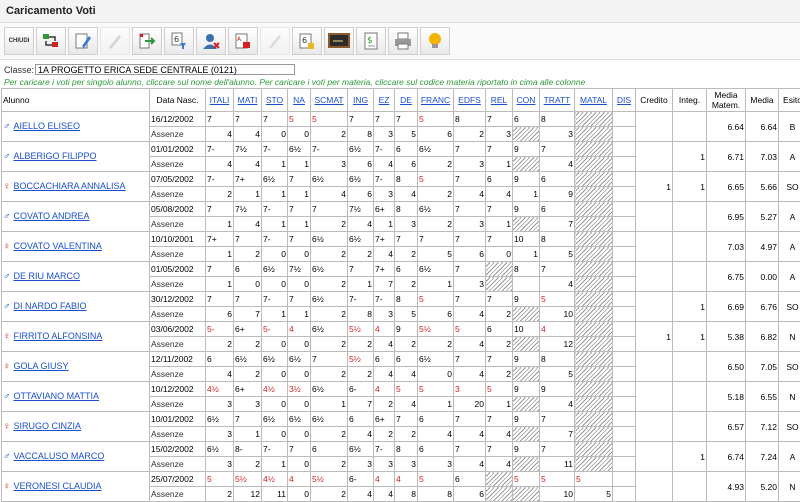  Describe the element at coordinates (41, 366) in the screenshot. I see `student-name-link: GOLA GIUSY` at that location.